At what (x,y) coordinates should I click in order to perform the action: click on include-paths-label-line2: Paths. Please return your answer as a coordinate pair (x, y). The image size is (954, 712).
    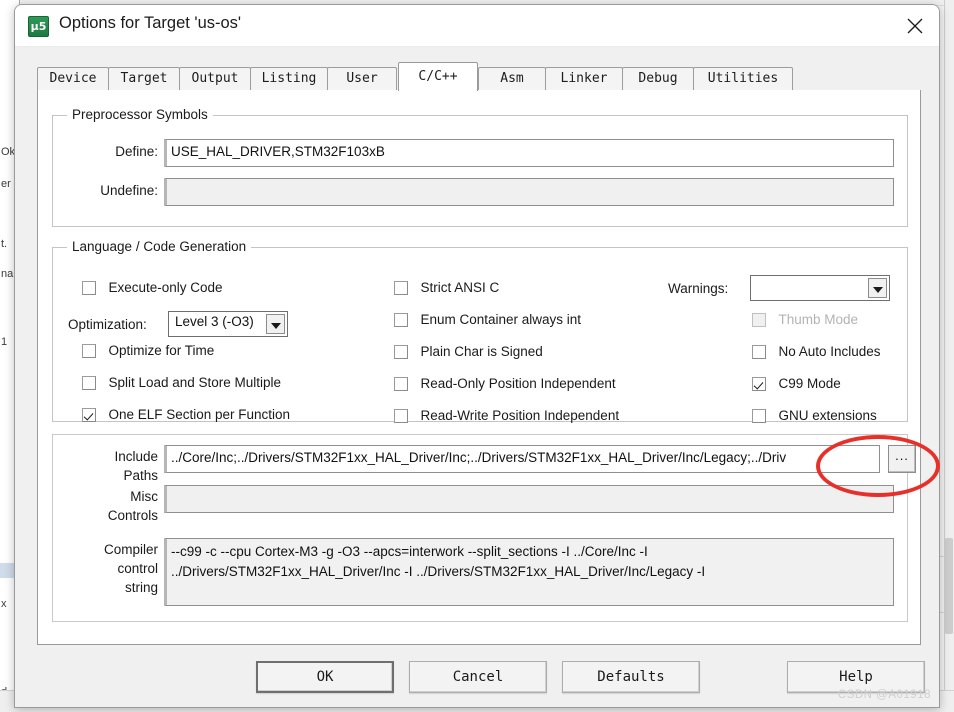
    Looking at the image, I should click on (140, 475).